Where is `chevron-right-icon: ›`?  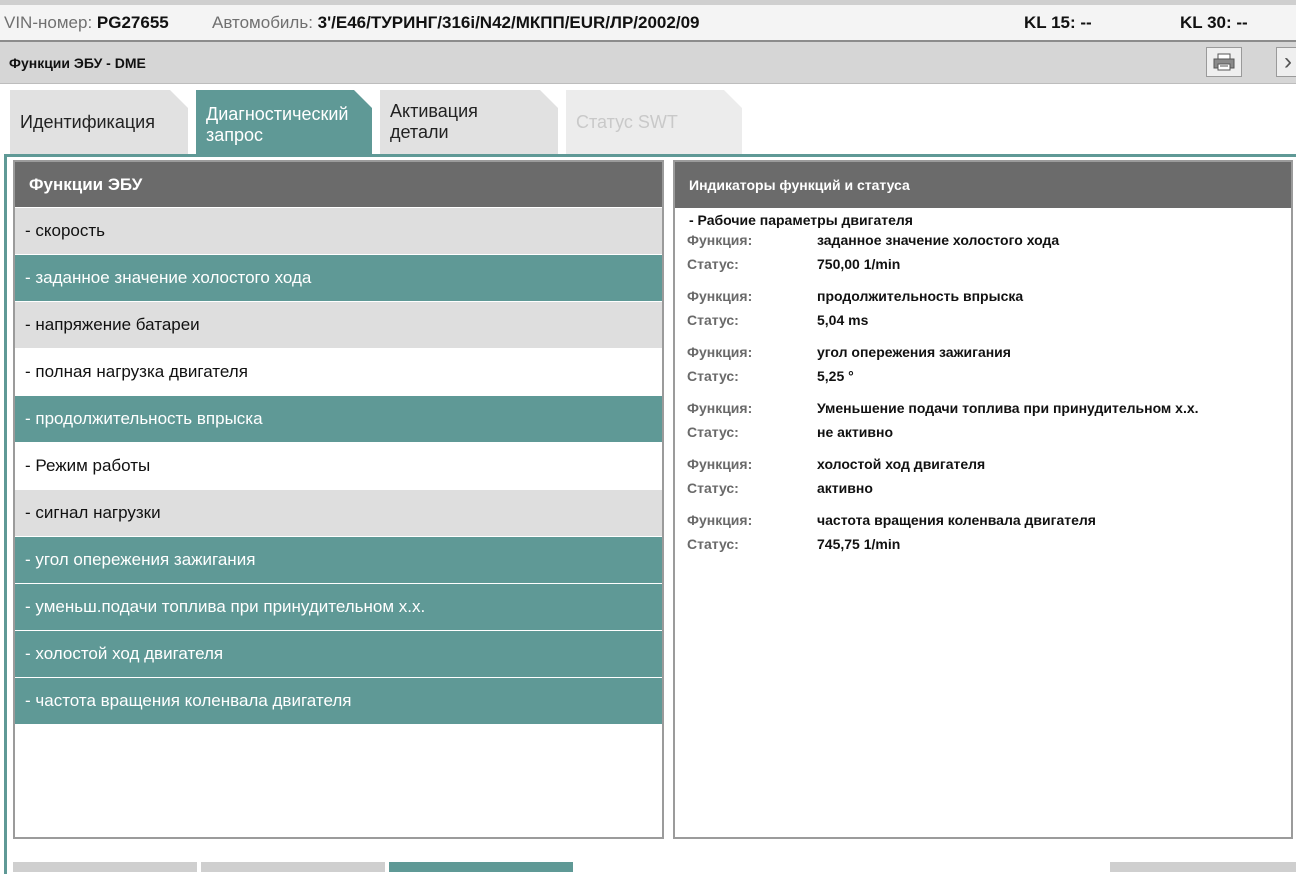
chevron-right-icon: › is located at coordinates (1288, 61).